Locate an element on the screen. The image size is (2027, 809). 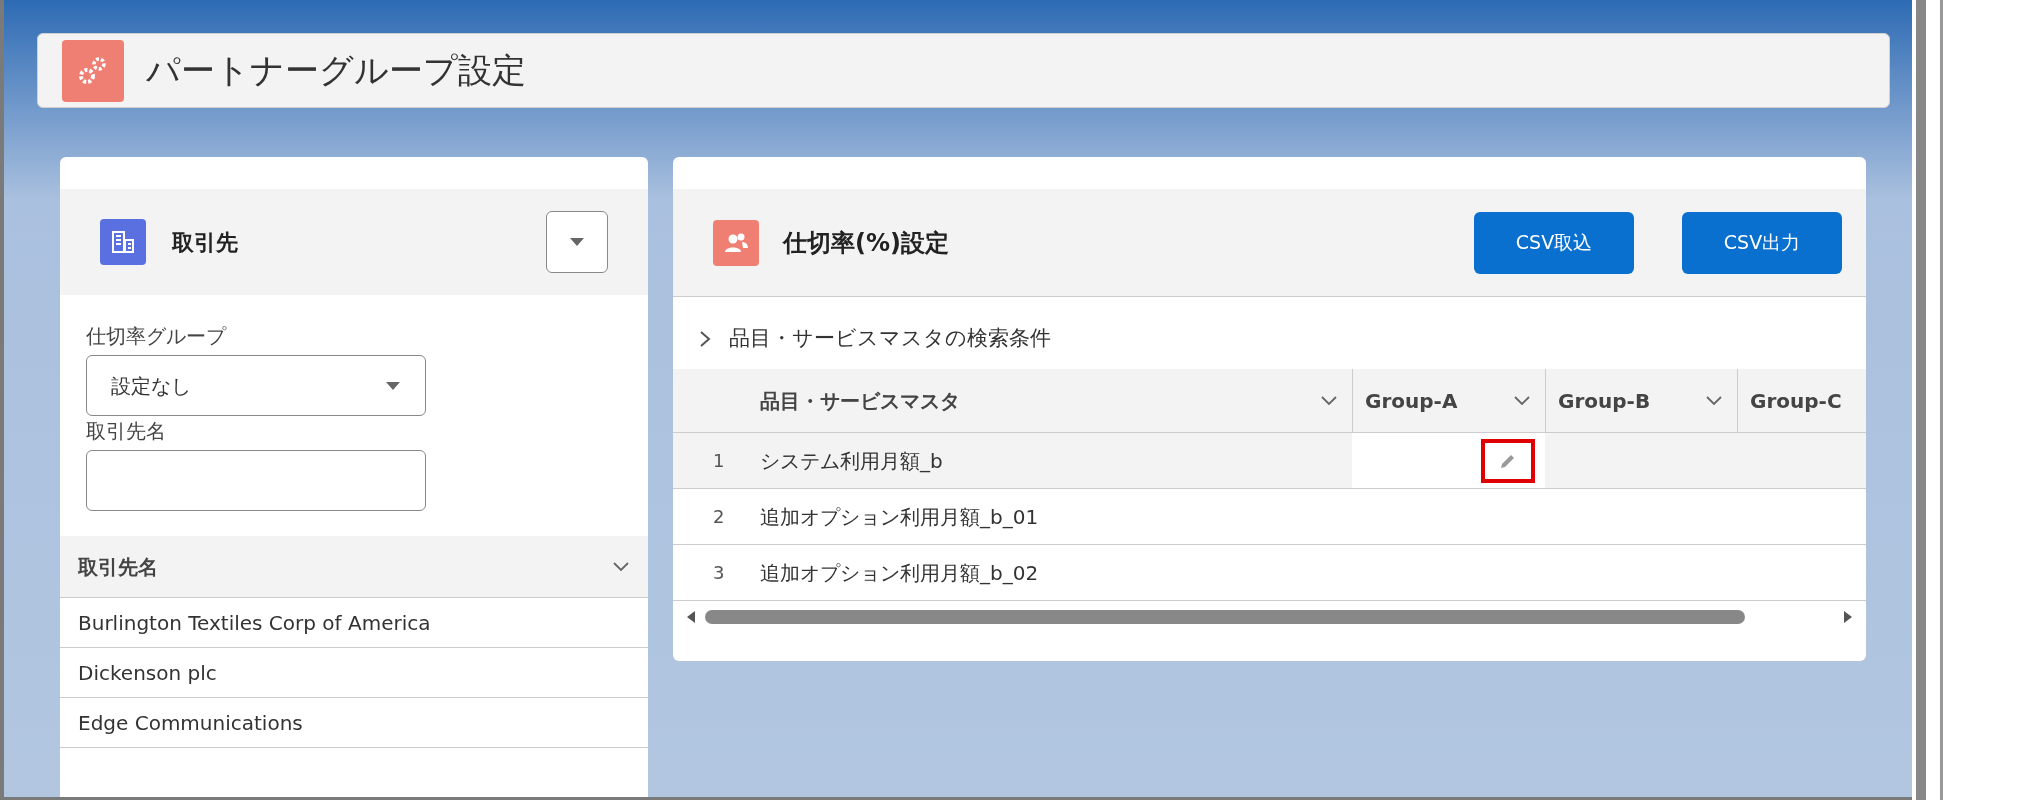
search-section-toggle: 品目・サービスマスタの検索条件 is located at coordinates (1269, 339).